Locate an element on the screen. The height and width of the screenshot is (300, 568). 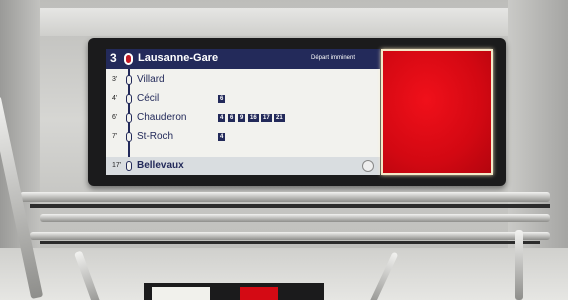
departure-status: Départ imminent is located at coordinates (333, 58).